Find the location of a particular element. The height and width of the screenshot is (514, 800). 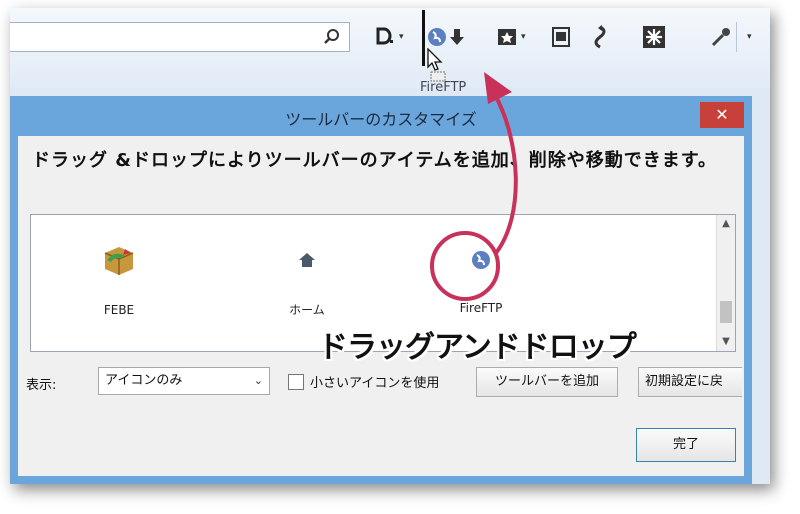

highlight-circle is located at coordinates (465, 266).